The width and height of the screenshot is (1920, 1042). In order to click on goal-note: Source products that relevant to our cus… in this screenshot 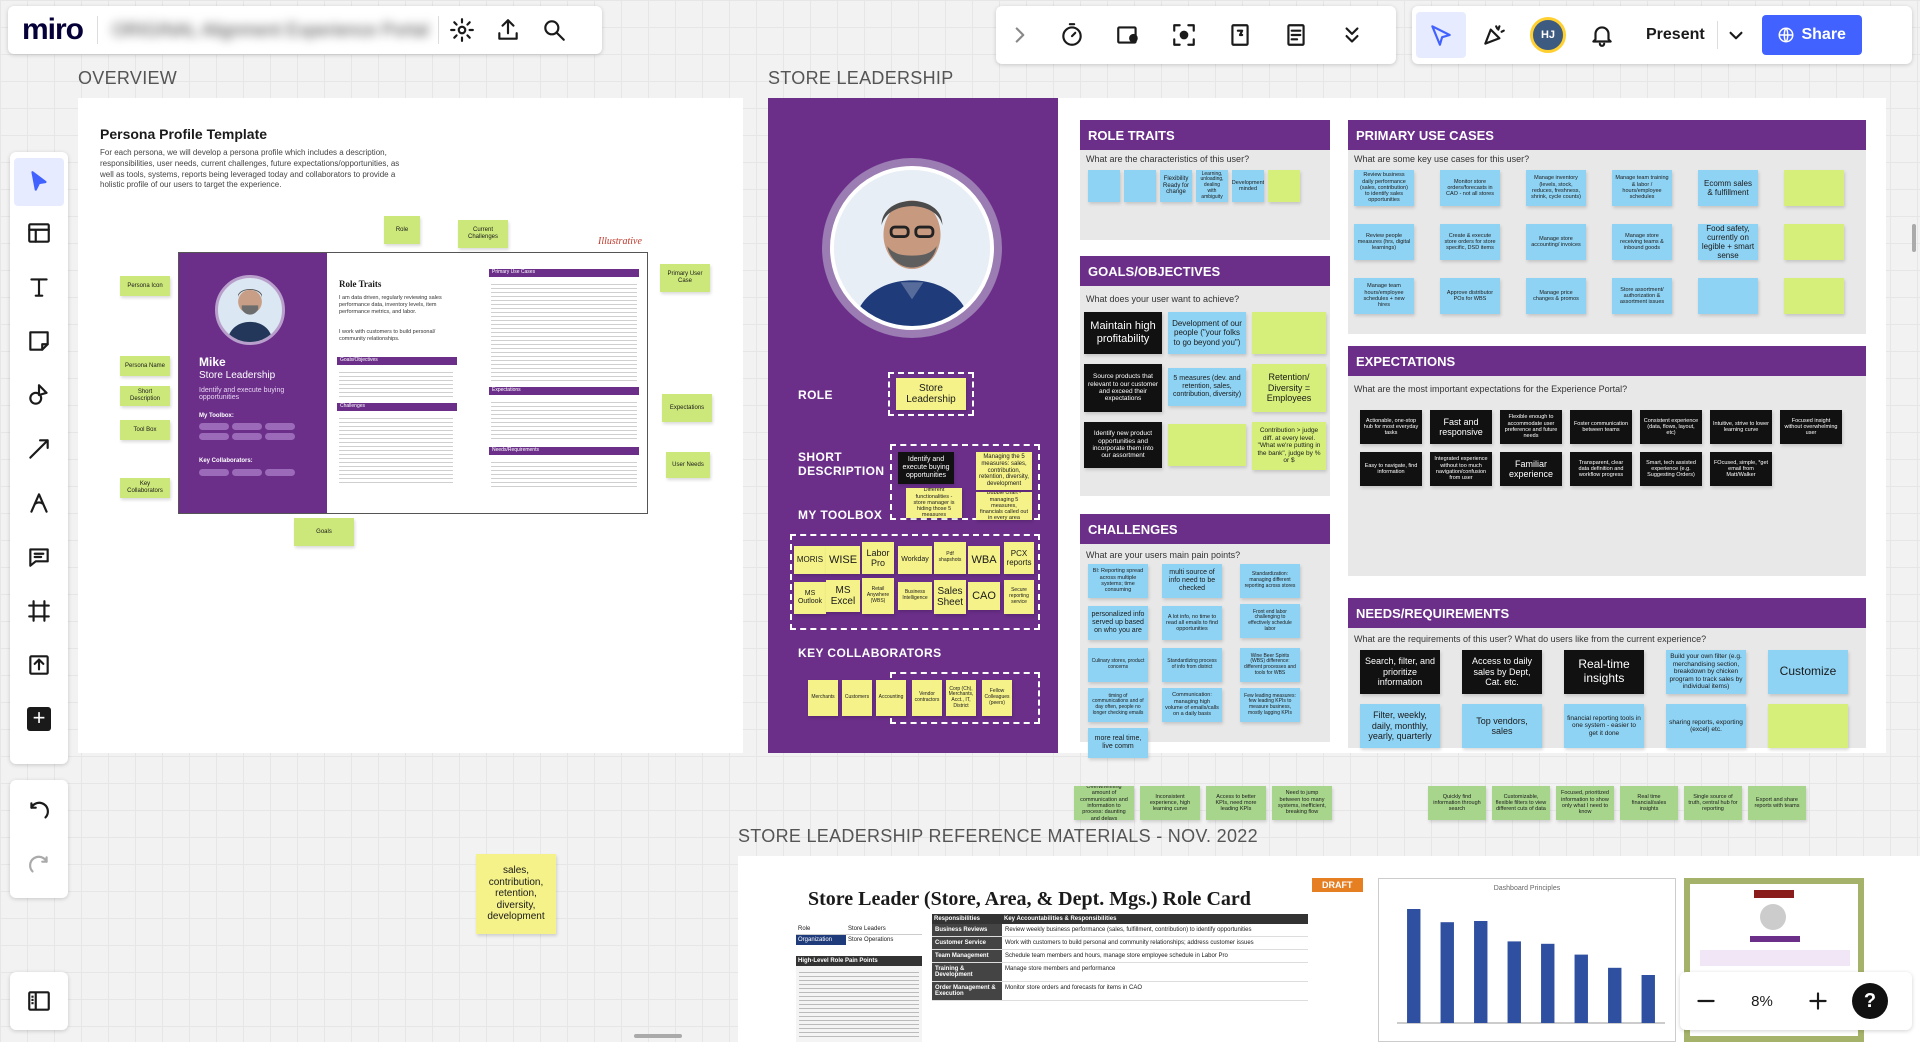, I will do `click(1123, 388)`.